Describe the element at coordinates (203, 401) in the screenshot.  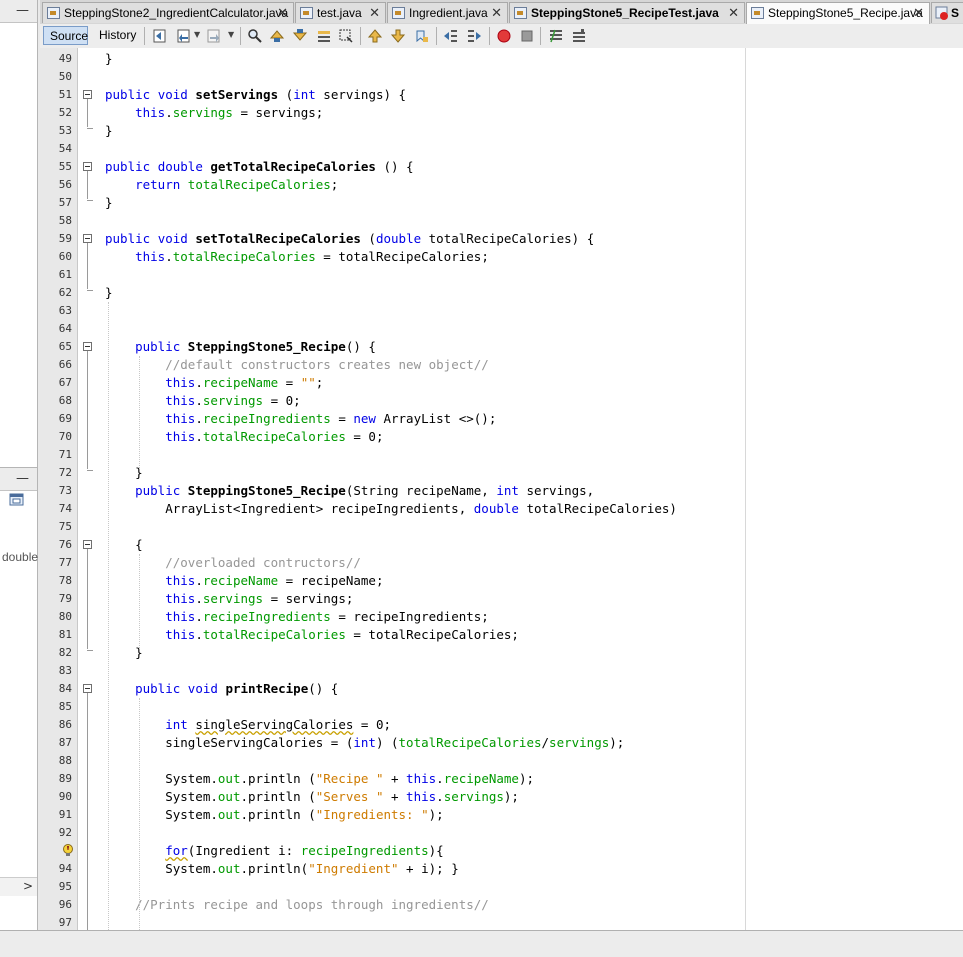
I see `code-line: this.servings = 0;` at that location.